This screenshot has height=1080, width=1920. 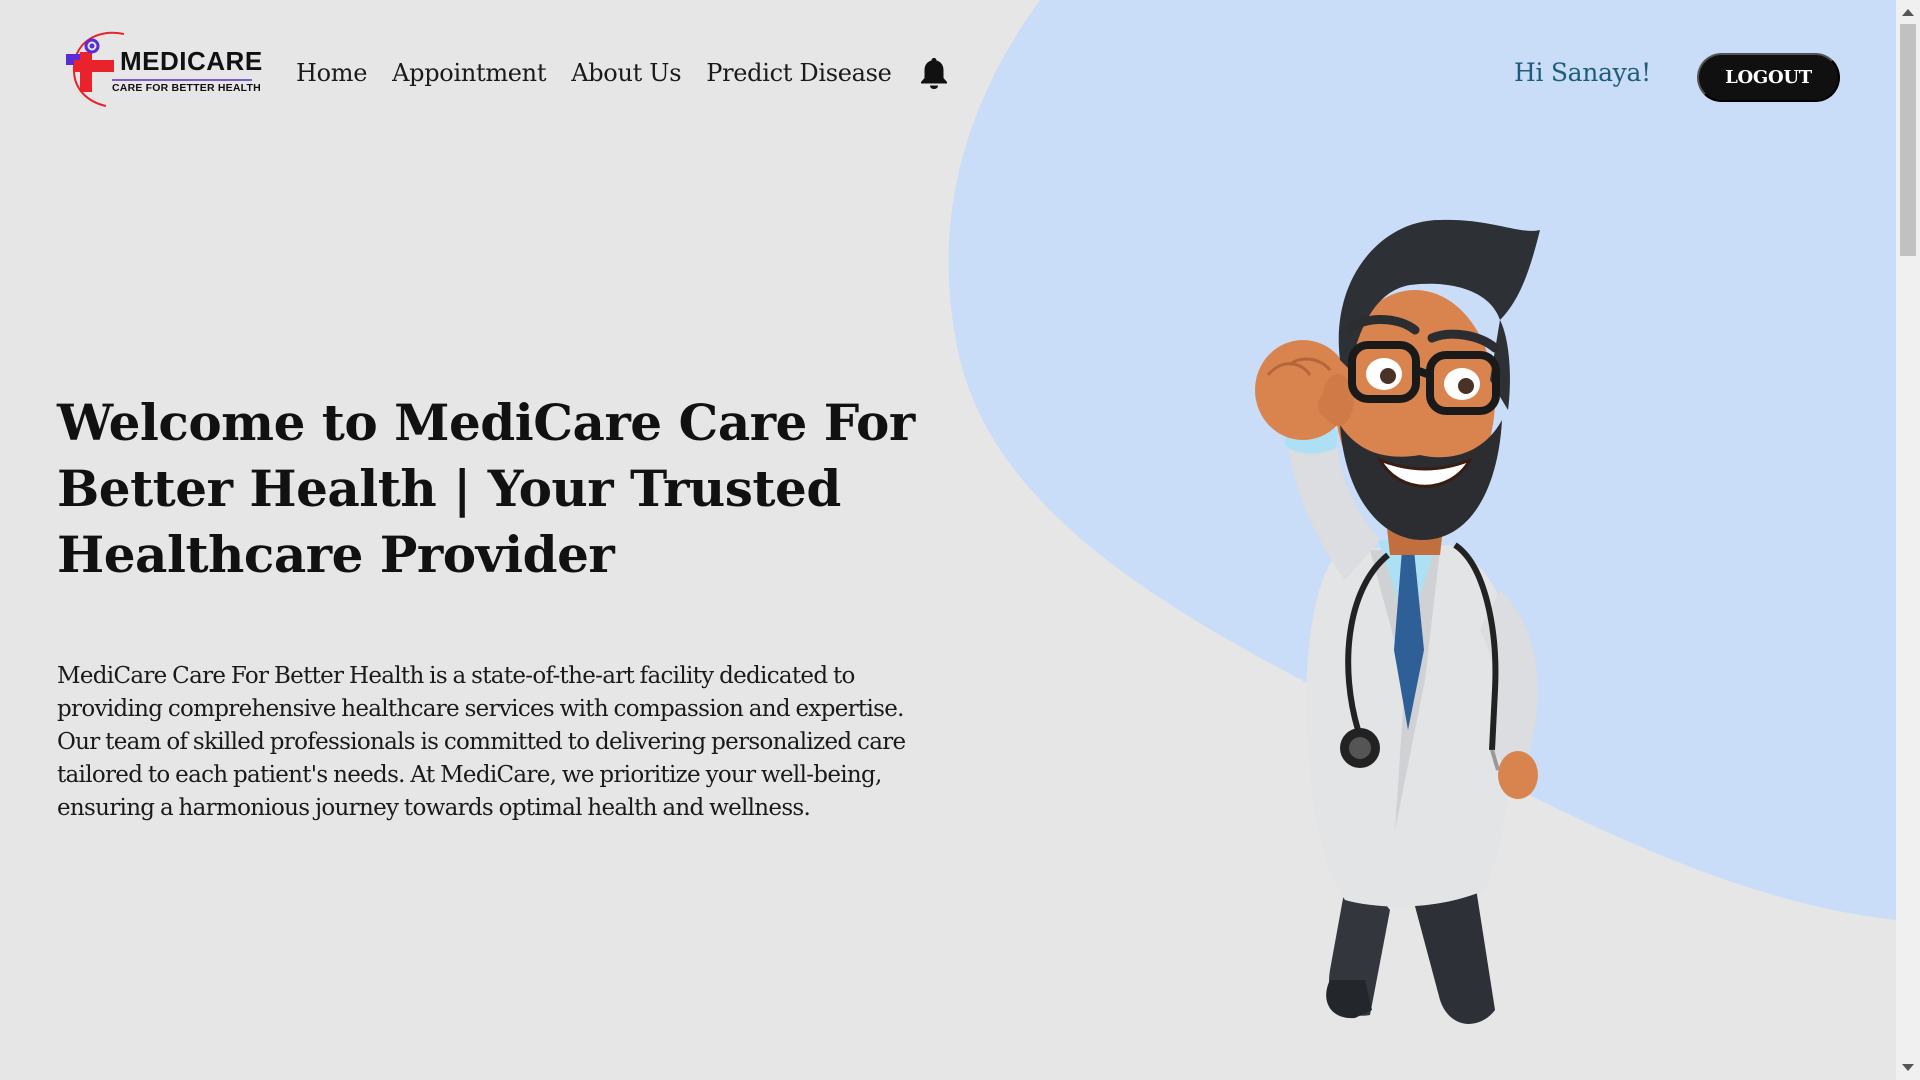 What do you see at coordinates (469, 73) in the screenshot?
I see `nav-appointment-link: Appointment` at bounding box center [469, 73].